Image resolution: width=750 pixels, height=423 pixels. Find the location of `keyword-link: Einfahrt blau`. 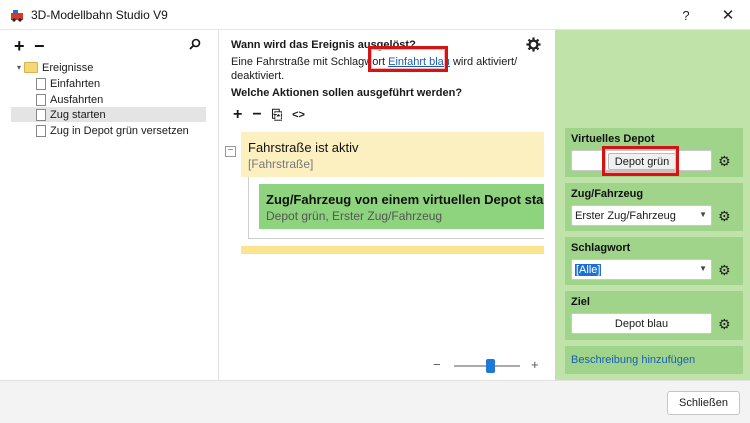

keyword-link: Einfahrt blau is located at coordinates (419, 62).